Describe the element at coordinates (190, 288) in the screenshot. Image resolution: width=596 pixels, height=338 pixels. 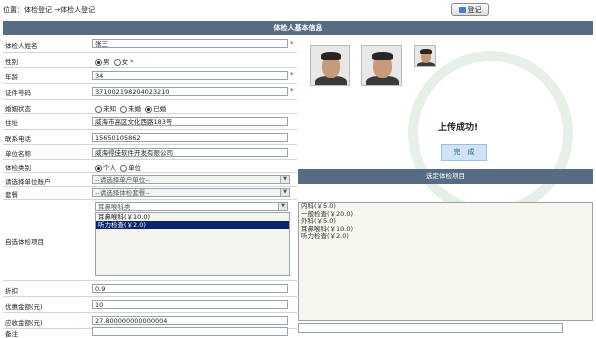
I see `discount-input: 0.9` at that location.